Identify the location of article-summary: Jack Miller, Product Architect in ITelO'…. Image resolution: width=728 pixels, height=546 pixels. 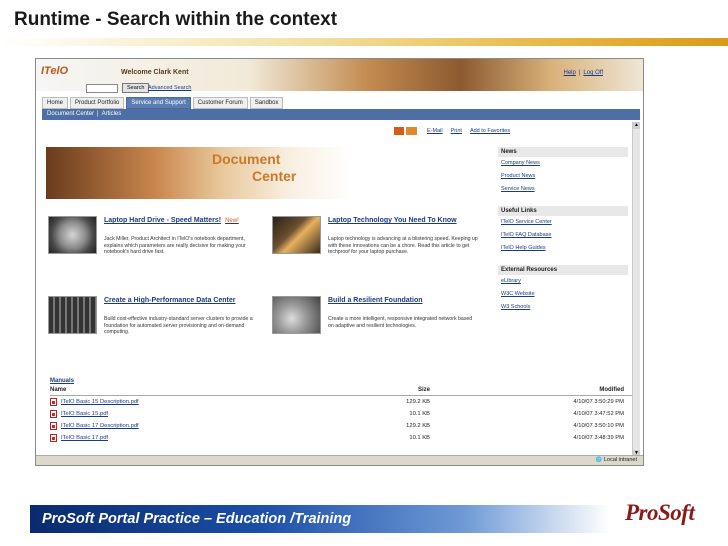
(175, 246).